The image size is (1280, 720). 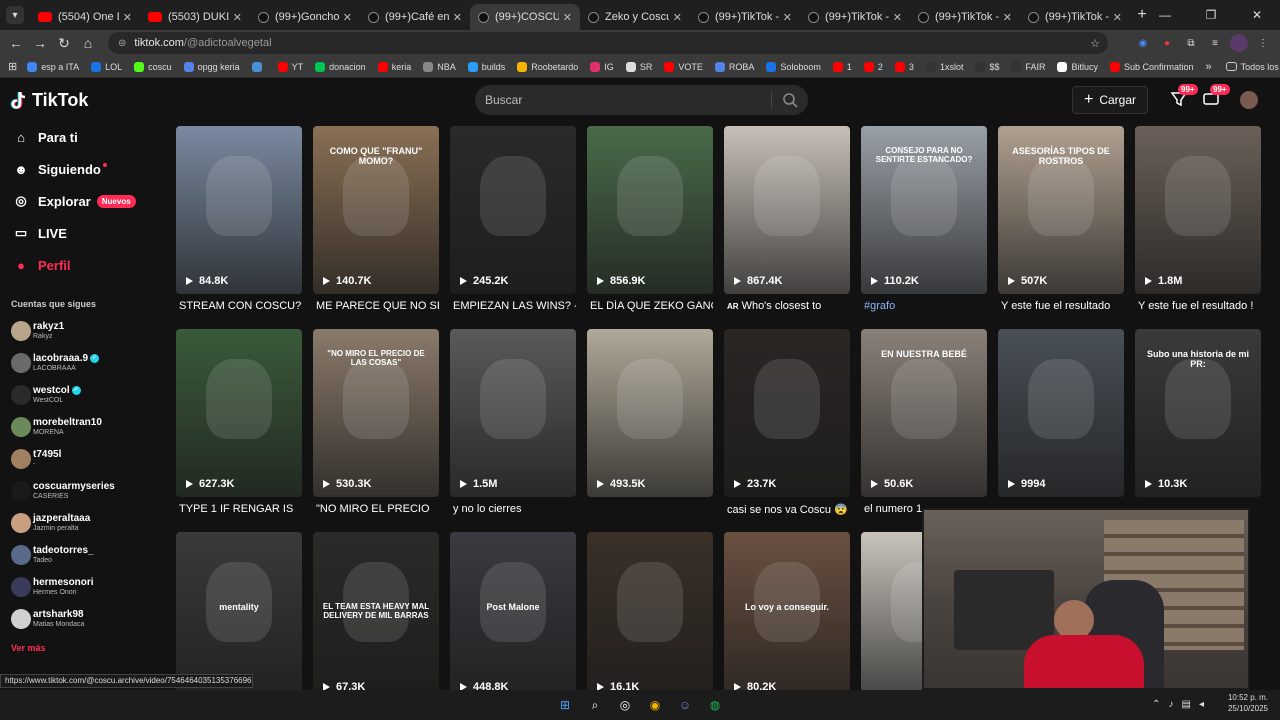 I want to click on video-thumbnail: Lo voy a conseguir. 80.2K, so click(x=787, y=614).